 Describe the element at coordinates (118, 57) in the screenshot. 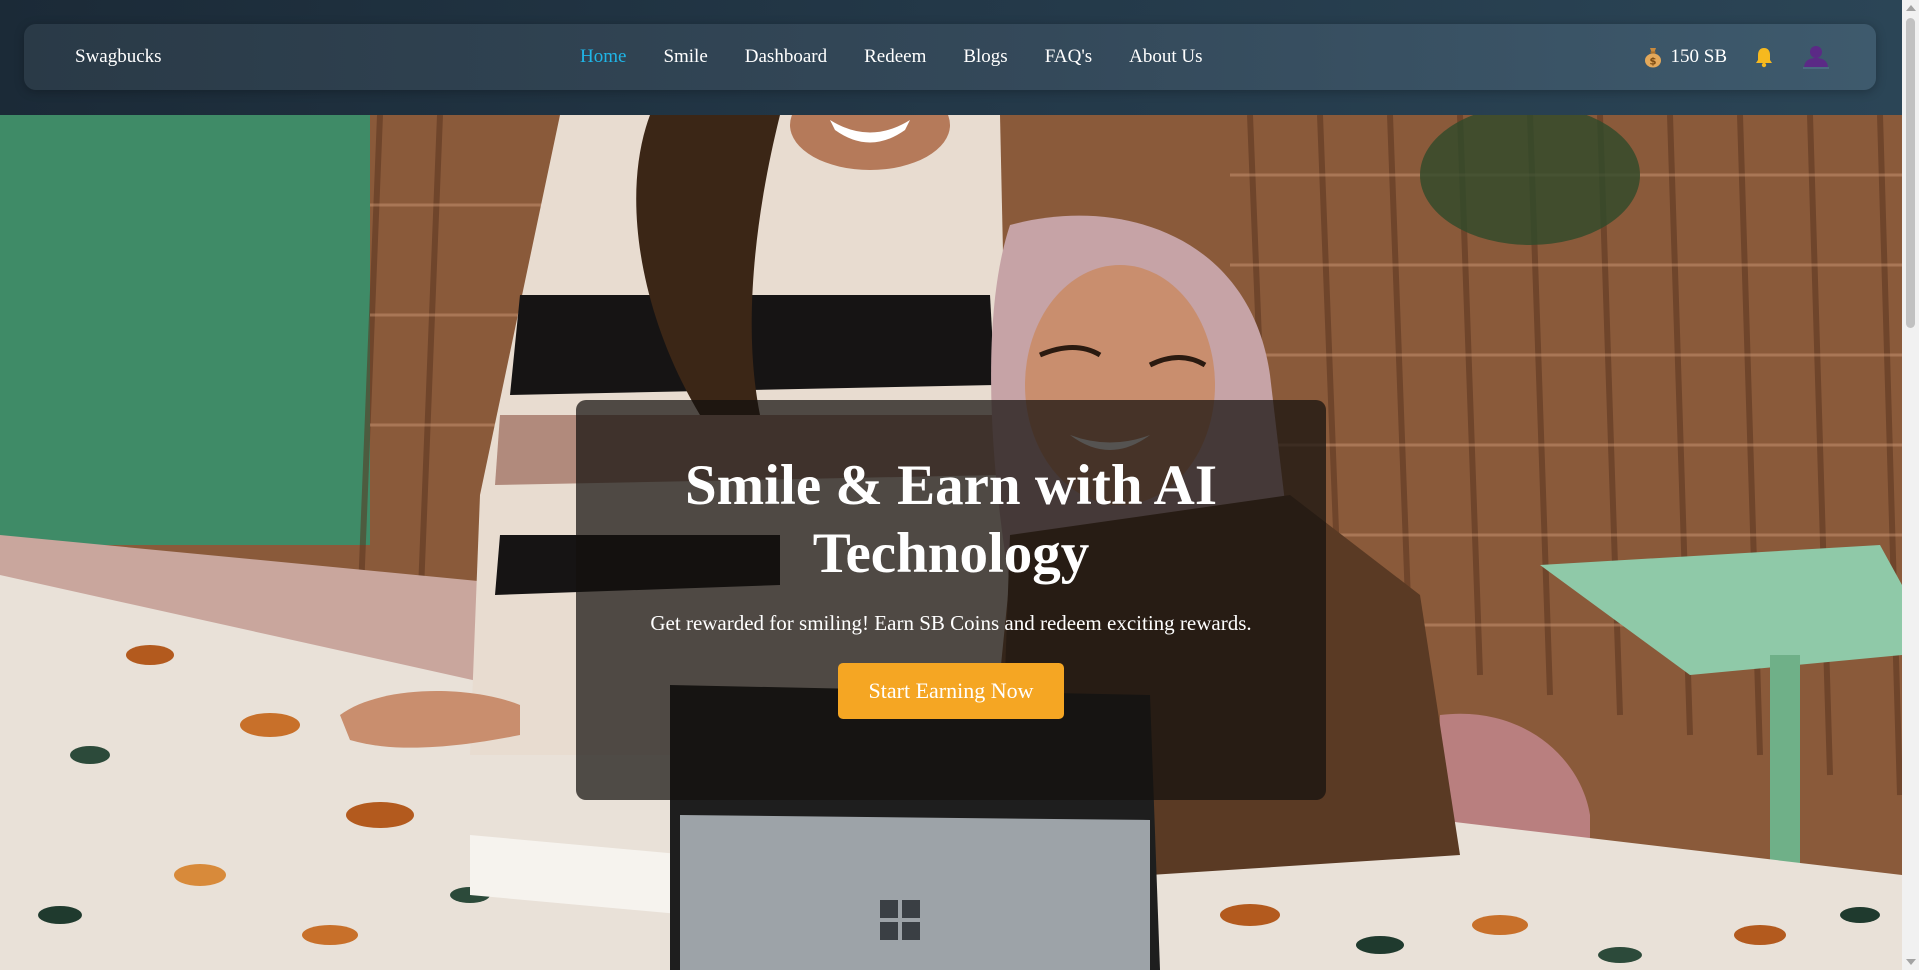

I see `brand-logo: Swagbucks` at that location.